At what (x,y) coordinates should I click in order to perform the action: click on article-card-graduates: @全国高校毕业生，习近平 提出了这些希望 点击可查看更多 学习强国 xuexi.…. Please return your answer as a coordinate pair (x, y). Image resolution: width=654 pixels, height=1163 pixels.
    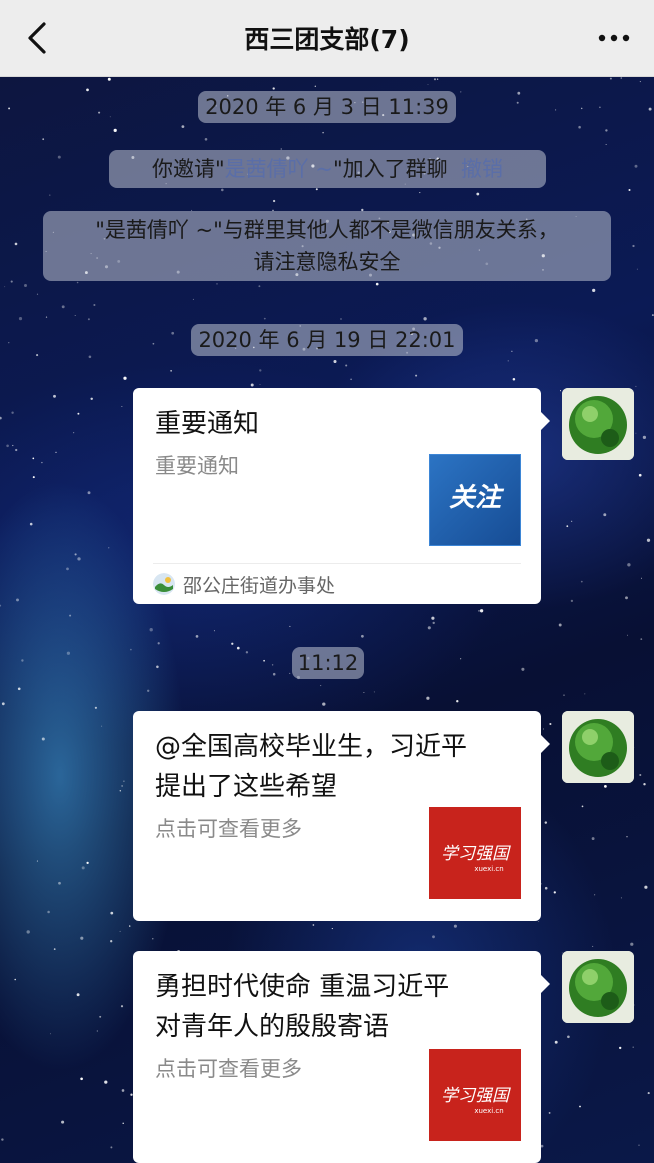
    Looking at the image, I should click on (341, 816).